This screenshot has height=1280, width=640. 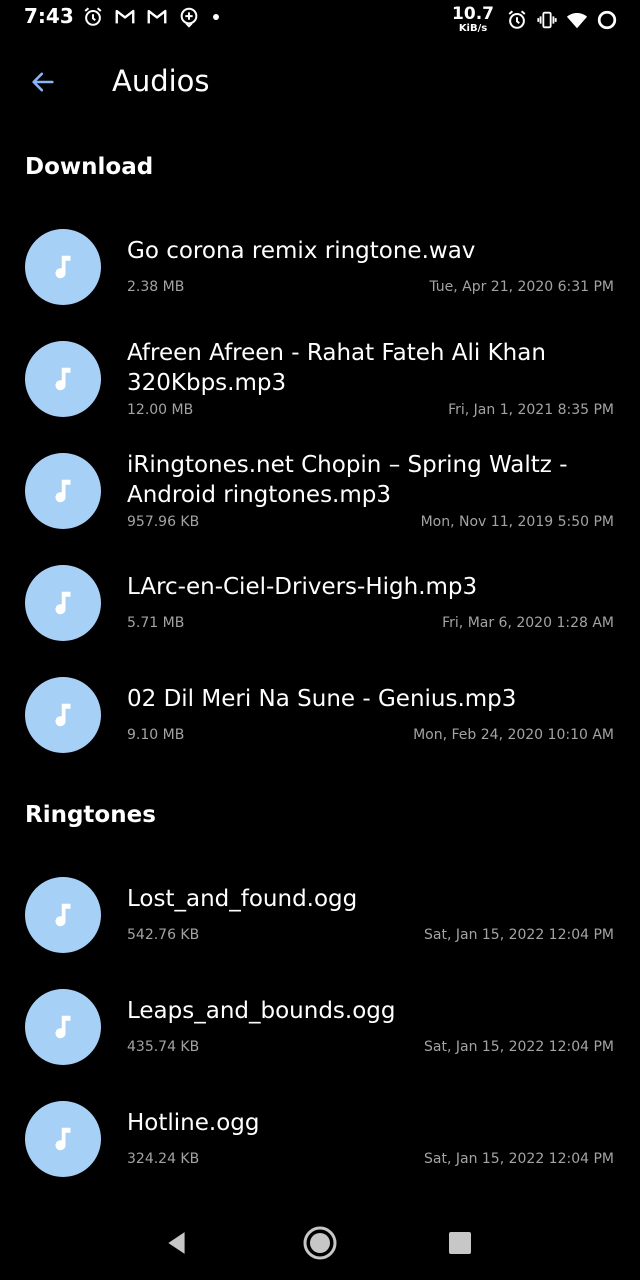 I want to click on file-size: 957.96 KB, so click(x=163, y=522).